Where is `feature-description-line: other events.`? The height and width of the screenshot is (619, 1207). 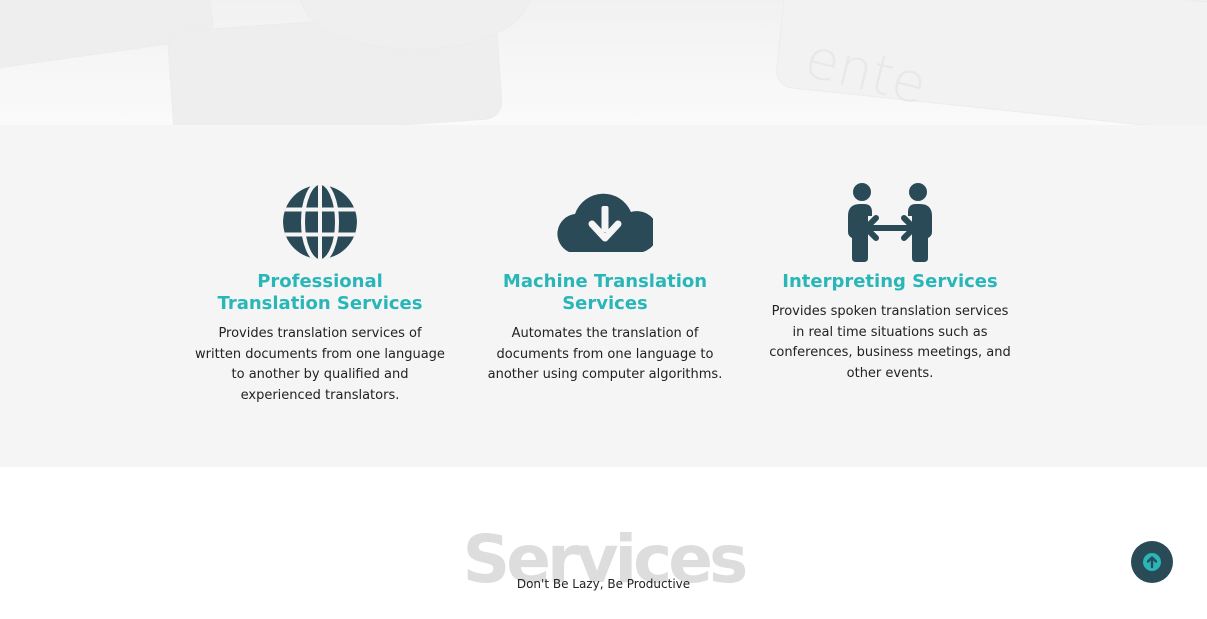 feature-description-line: other events. is located at coordinates (890, 373).